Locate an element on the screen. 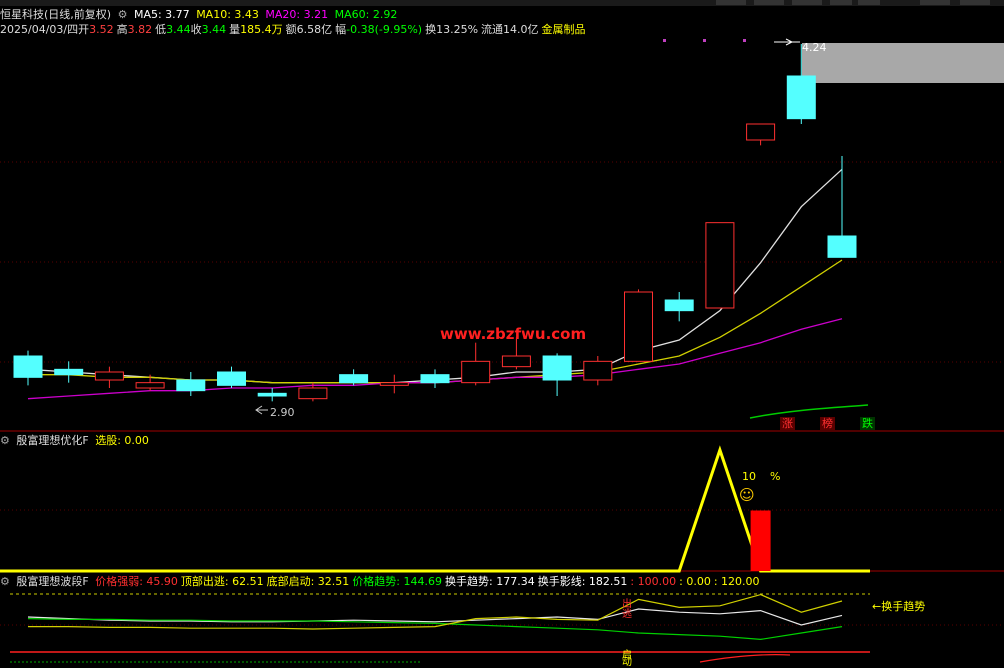  stock-title: 恒星科技(日线,前复权) is located at coordinates (55, 14).